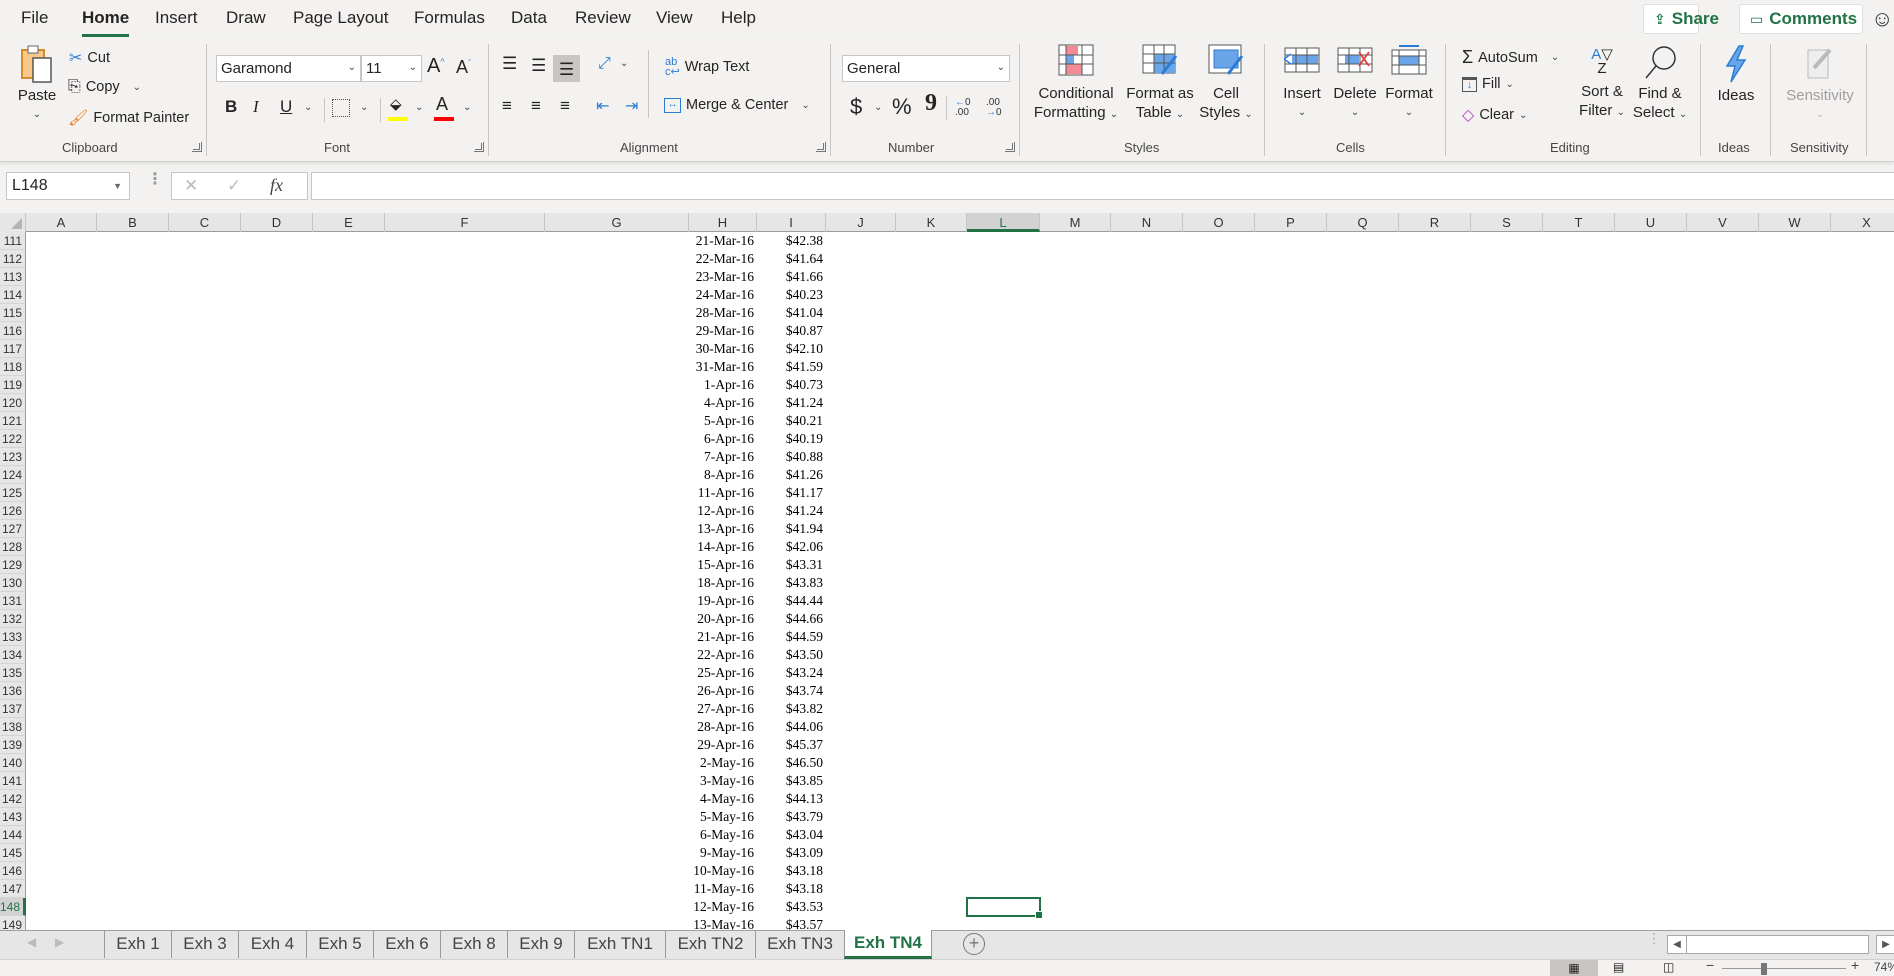  I want to click on sheet-tab-exh-5: Exh 5, so click(339, 944).